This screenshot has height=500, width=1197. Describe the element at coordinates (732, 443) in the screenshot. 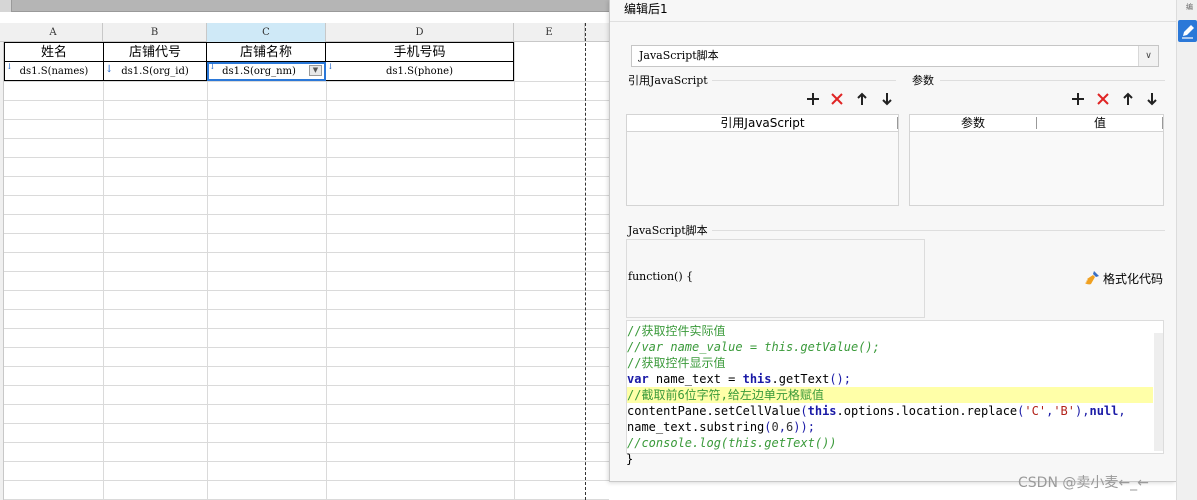

I see `code-line: //console.log(this.getText())` at that location.